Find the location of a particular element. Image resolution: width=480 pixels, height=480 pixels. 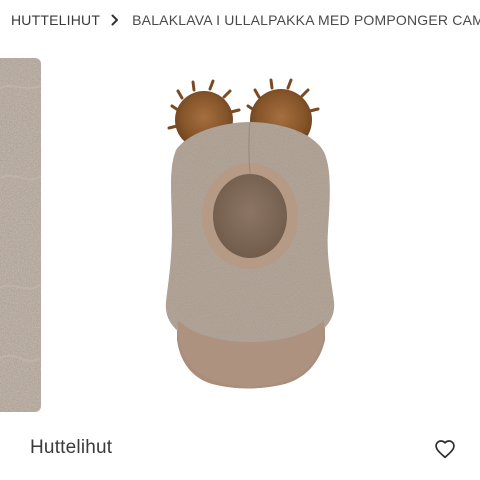

previous-image-thumbnail is located at coordinates (20, 235).